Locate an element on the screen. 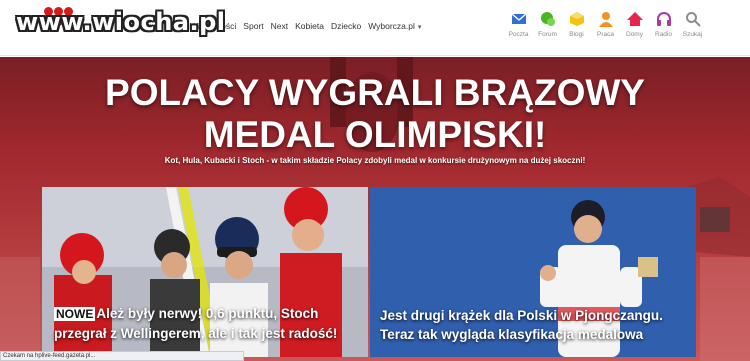  card-title-line-2: Teraz tak wygląda klasyfikacja medalowa is located at coordinates (512, 334).